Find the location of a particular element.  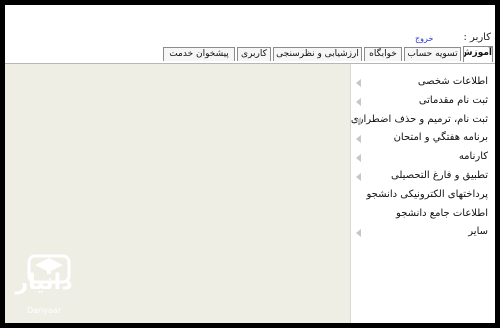

menu-item-label: پرداختهای الكترونیكی دانشجو is located at coordinates (427, 194).